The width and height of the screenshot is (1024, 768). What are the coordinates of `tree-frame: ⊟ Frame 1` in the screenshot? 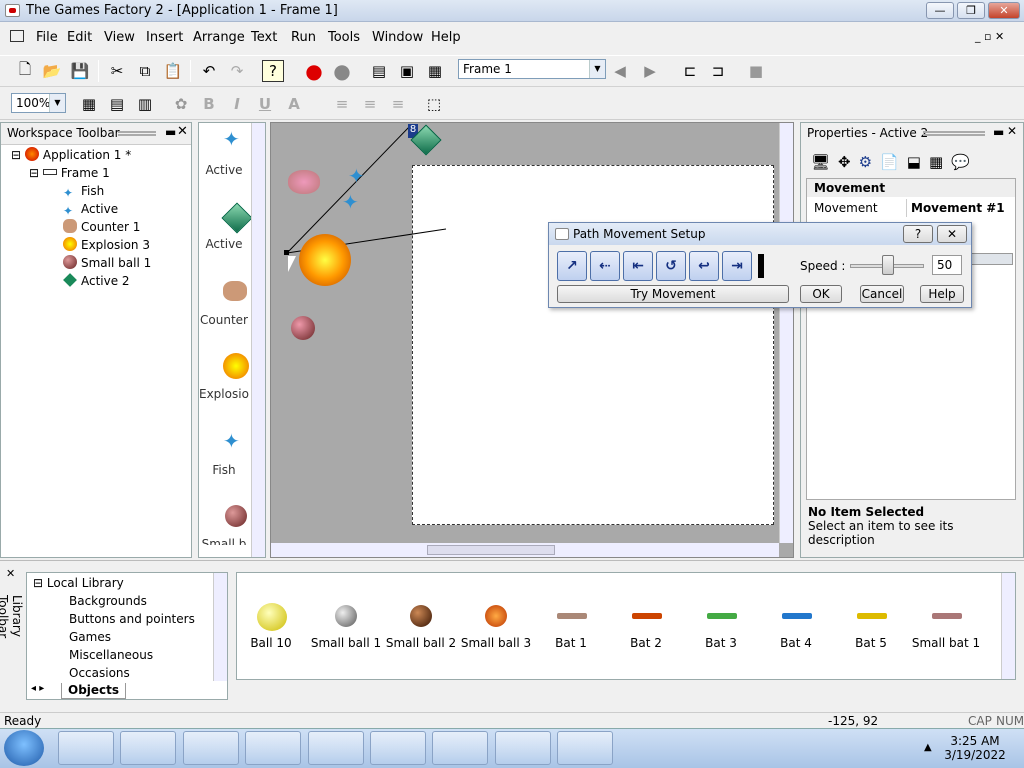 It's located at (69, 173).